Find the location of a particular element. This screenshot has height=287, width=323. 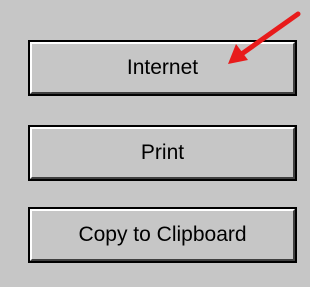

print-button: Print is located at coordinates (162, 153).